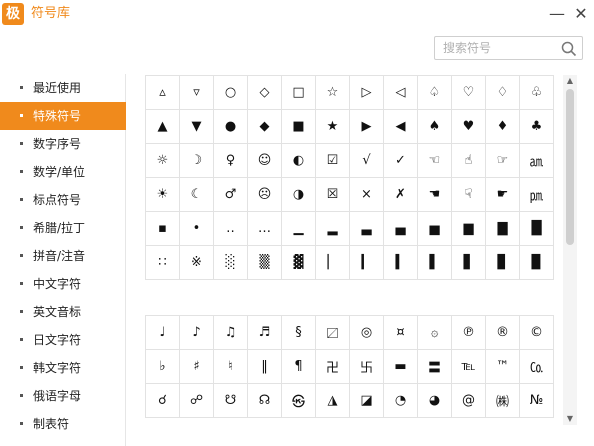 The image size is (594, 446). Describe the element at coordinates (196, 332) in the screenshot. I see `symbol-cell: ♪` at that location.